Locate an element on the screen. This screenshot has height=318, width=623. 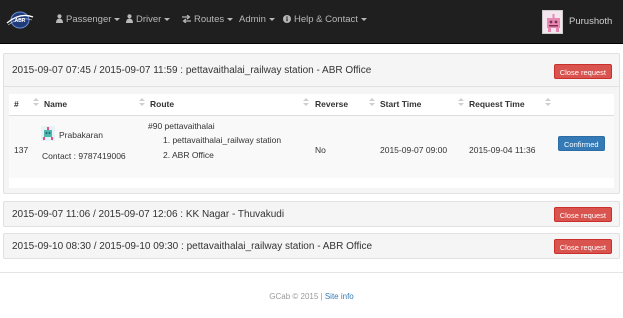
nav-admin-label: Admin is located at coordinates (252, 19).